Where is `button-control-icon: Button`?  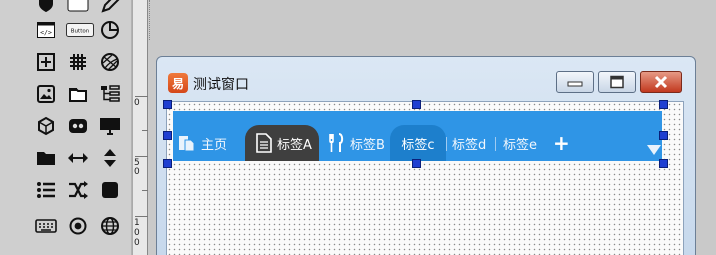
button-control-icon: Button is located at coordinates (80, 30).